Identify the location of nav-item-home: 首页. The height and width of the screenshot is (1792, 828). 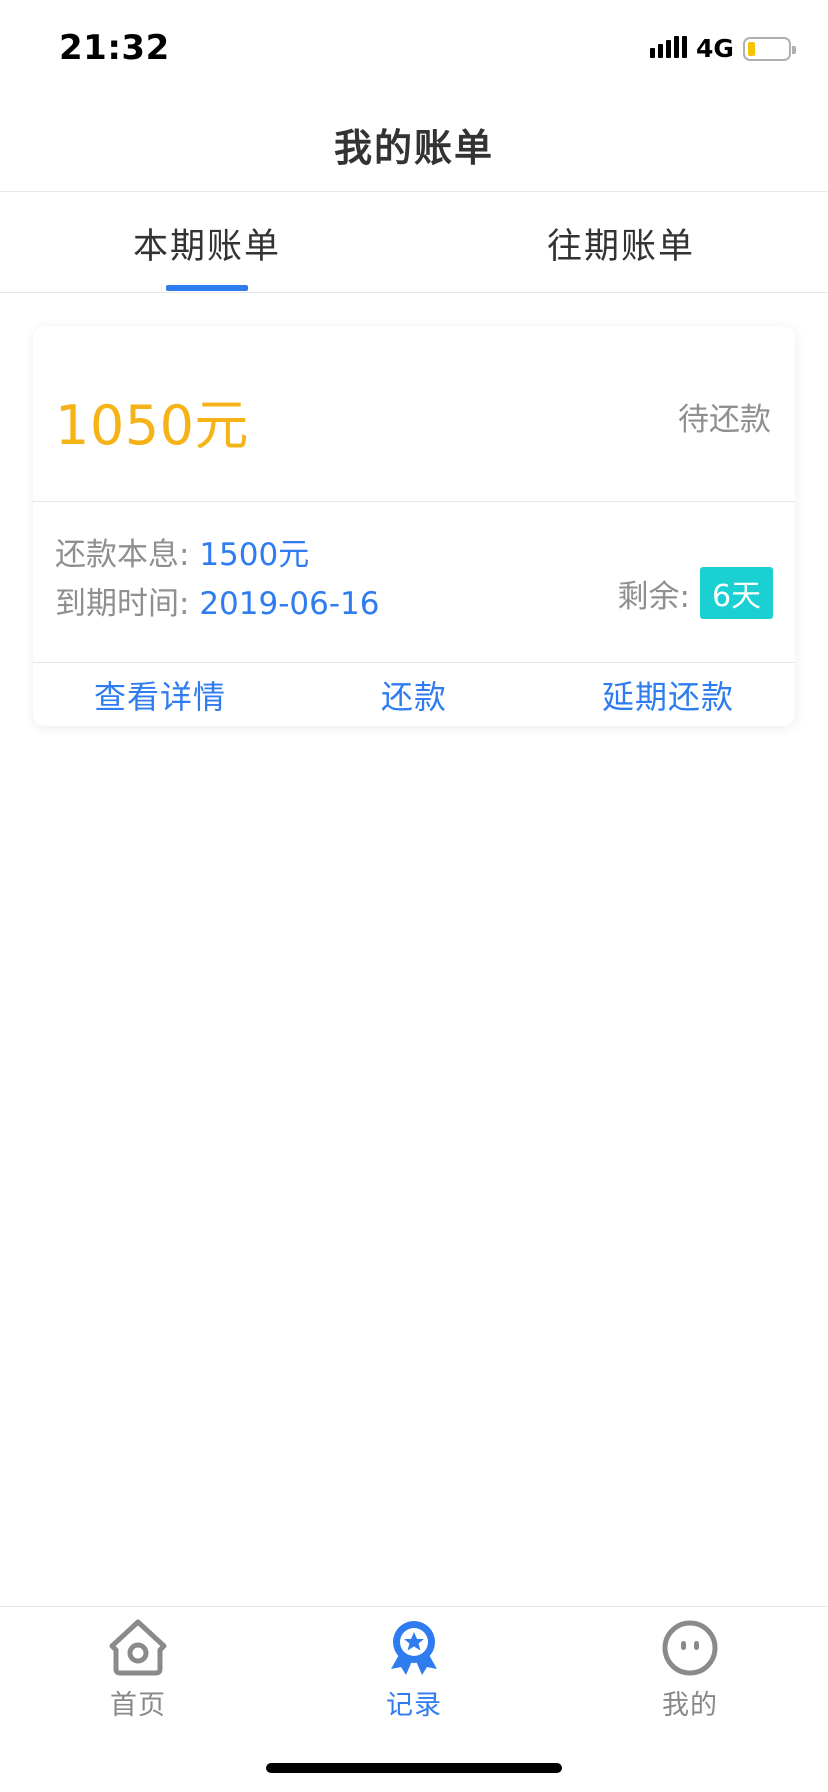
(138, 1672).